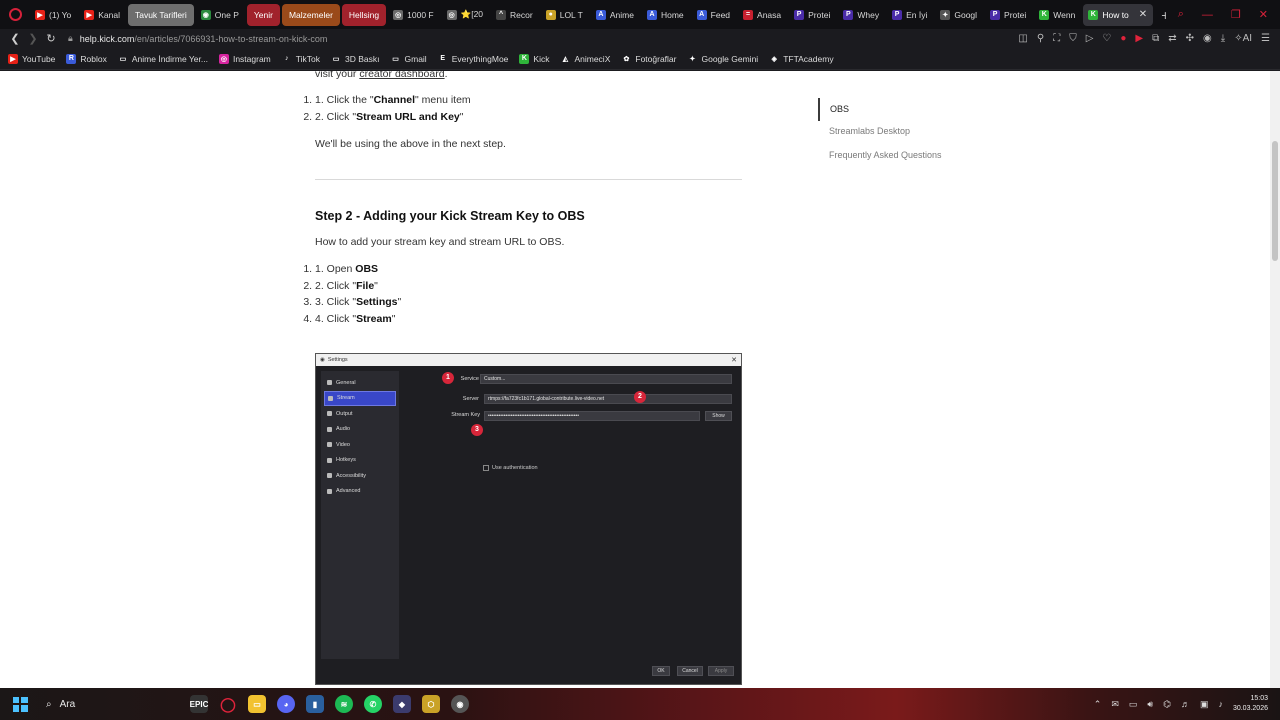 This screenshot has height=720, width=1280. What do you see at coordinates (585, 59) in the screenshot?
I see `bookmark-10: ◭ AnimeciX` at bounding box center [585, 59].